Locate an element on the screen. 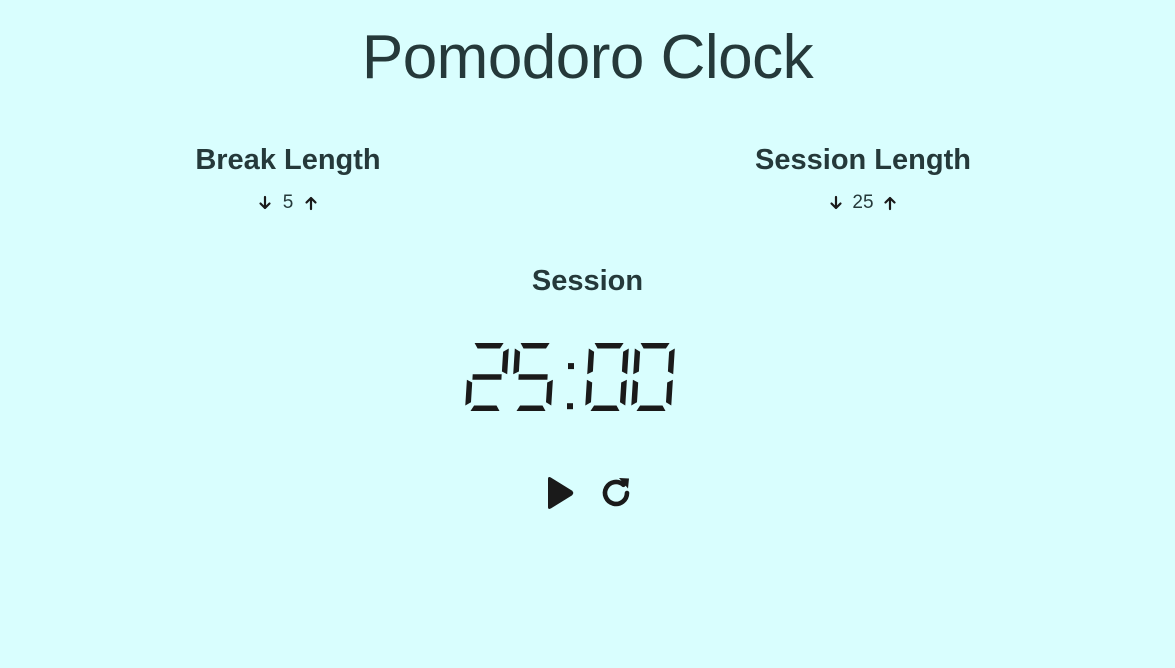 This screenshot has width=1175, height=668. break-increment-button is located at coordinates (311, 203).